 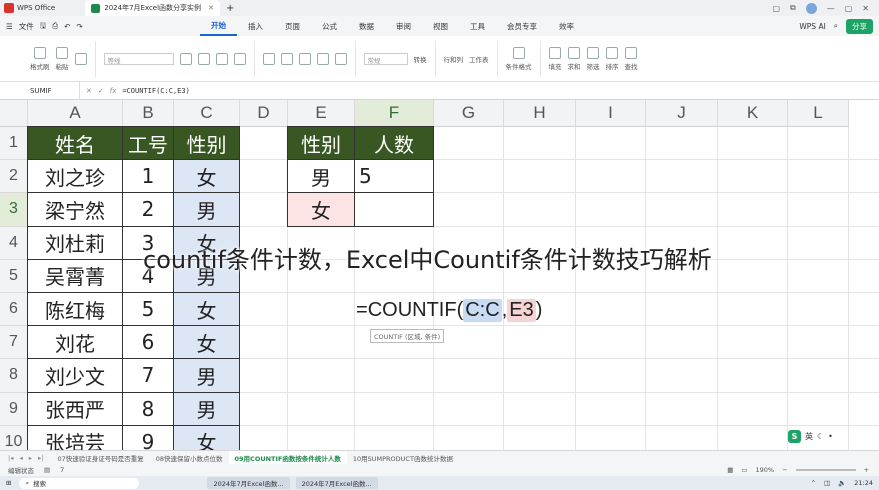 What do you see at coordinates (185, 58) in the screenshot?
I see `bold-icon` at bounding box center [185, 58].